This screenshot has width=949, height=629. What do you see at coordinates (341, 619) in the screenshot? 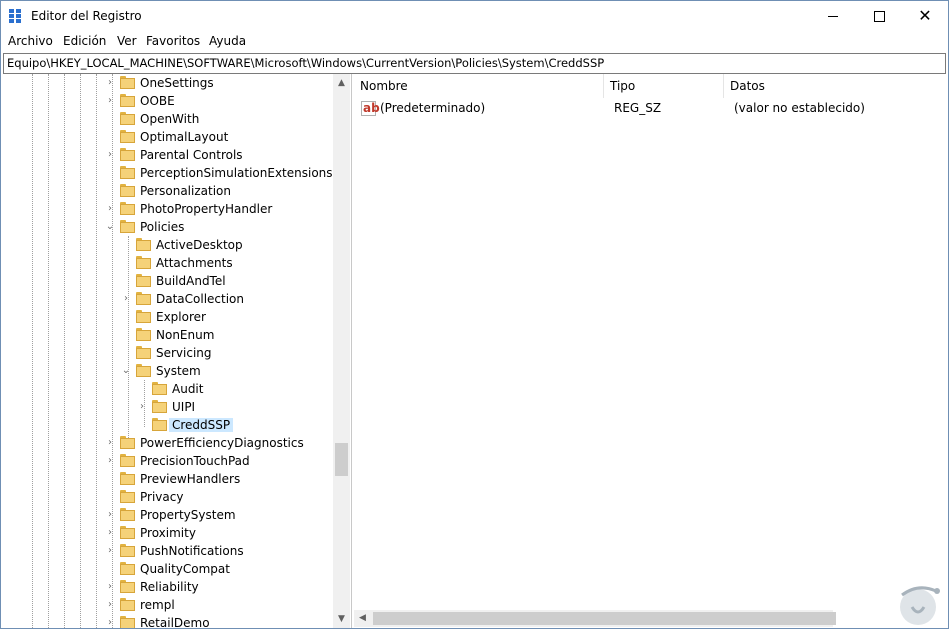
I see `scroll-down-arrow-icon: ▼` at bounding box center [341, 619].